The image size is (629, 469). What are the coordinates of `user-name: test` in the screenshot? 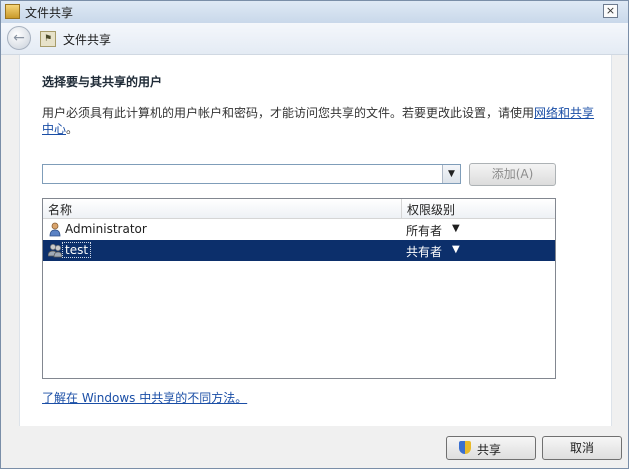 It's located at (76, 250).